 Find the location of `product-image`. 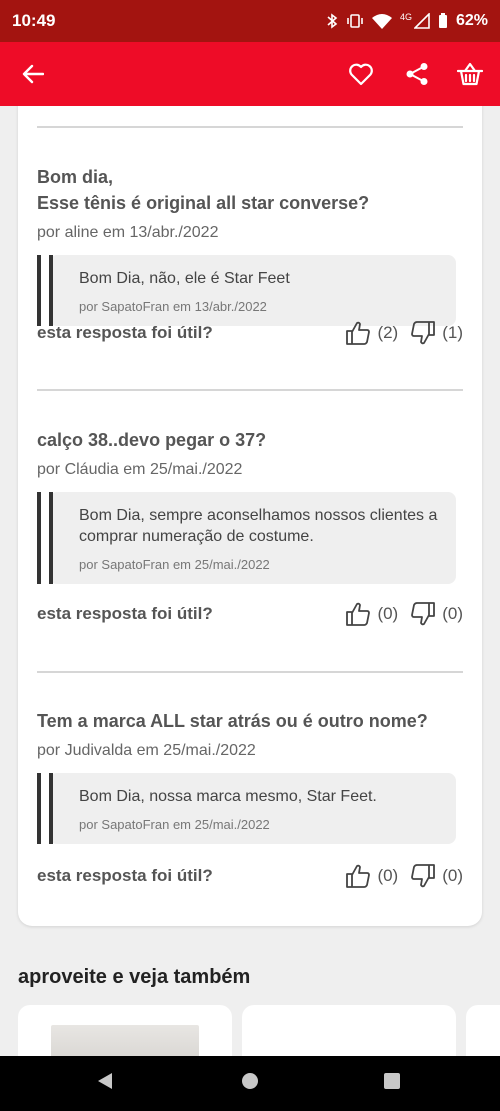

product-image is located at coordinates (125, 1040).